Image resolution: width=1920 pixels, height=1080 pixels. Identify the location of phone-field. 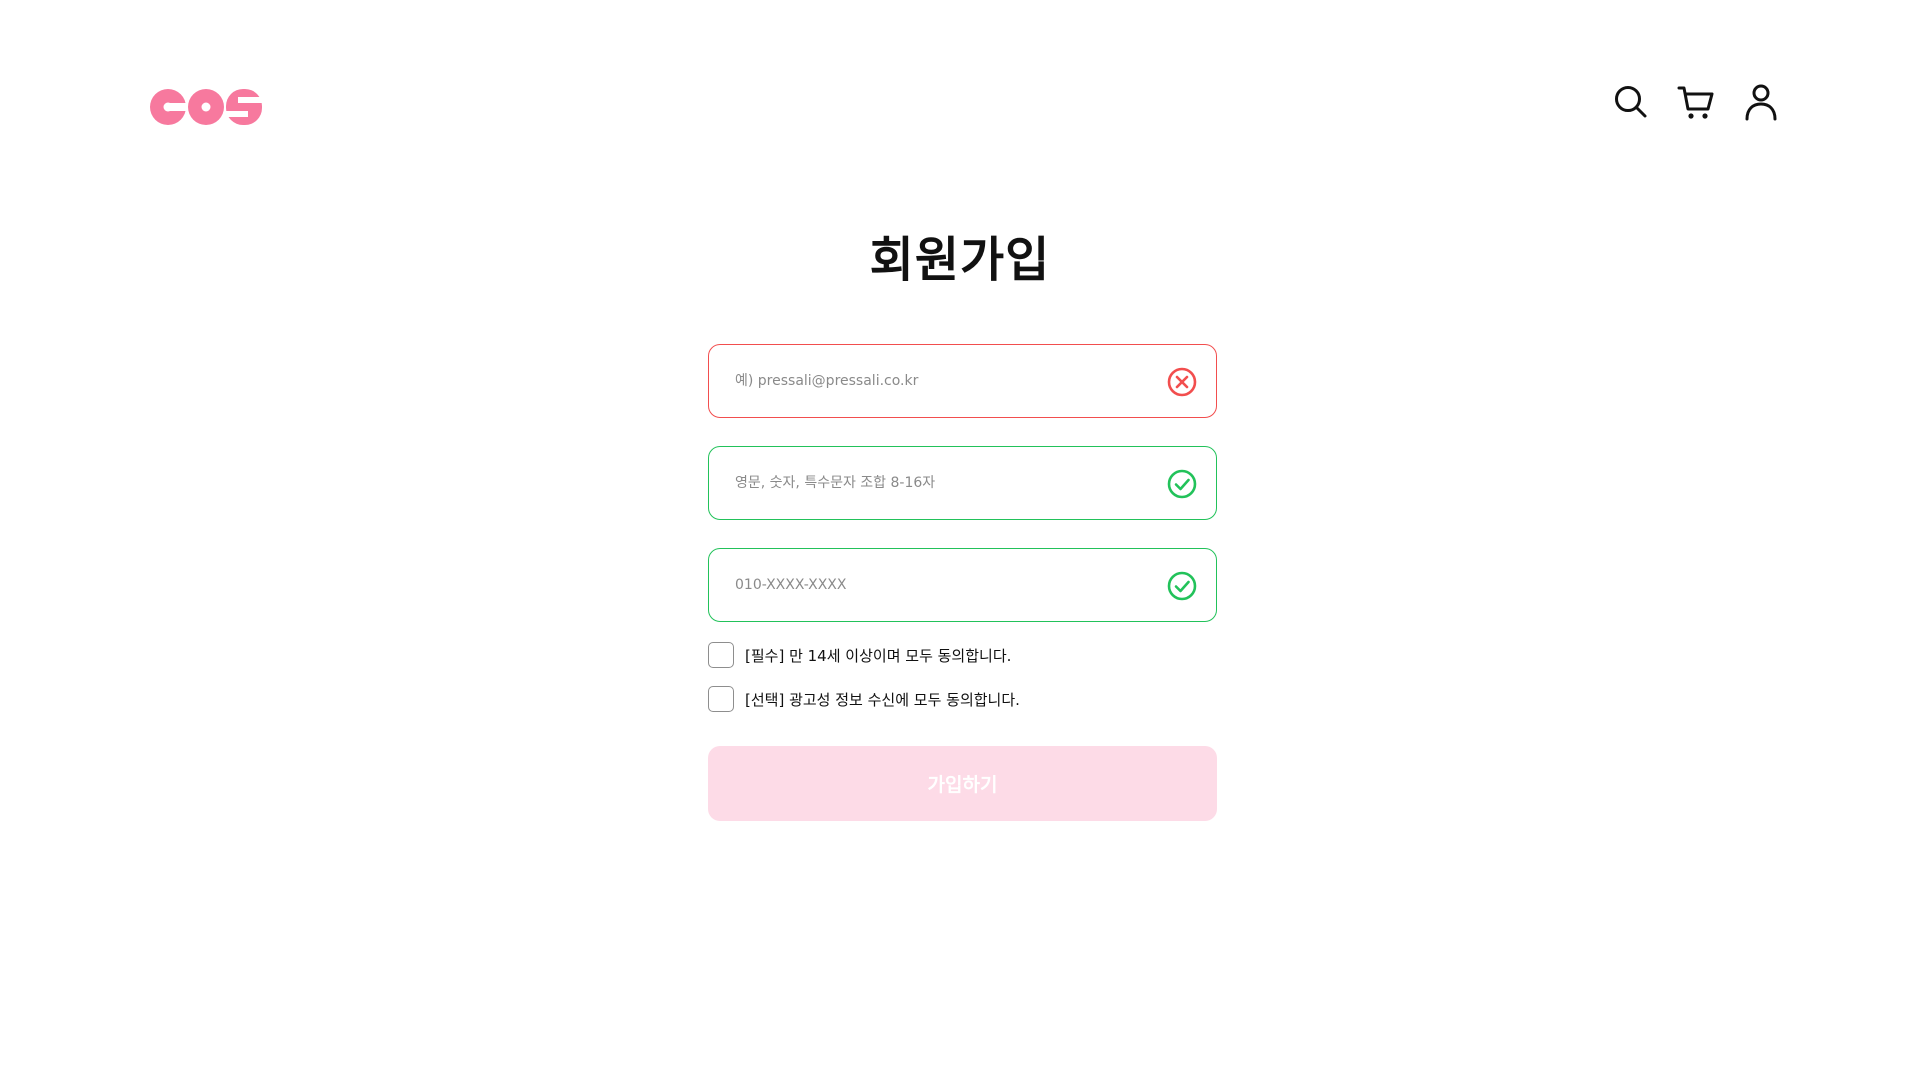
(962, 585).